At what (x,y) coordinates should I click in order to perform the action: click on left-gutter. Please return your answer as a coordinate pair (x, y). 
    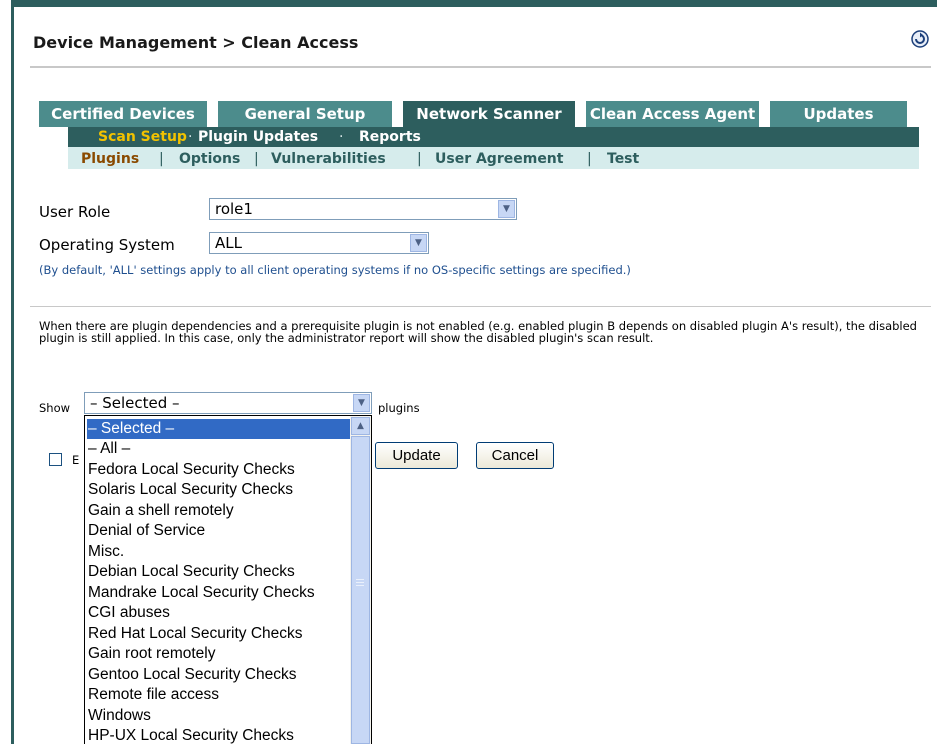
    Looking at the image, I should click on (5, 372).